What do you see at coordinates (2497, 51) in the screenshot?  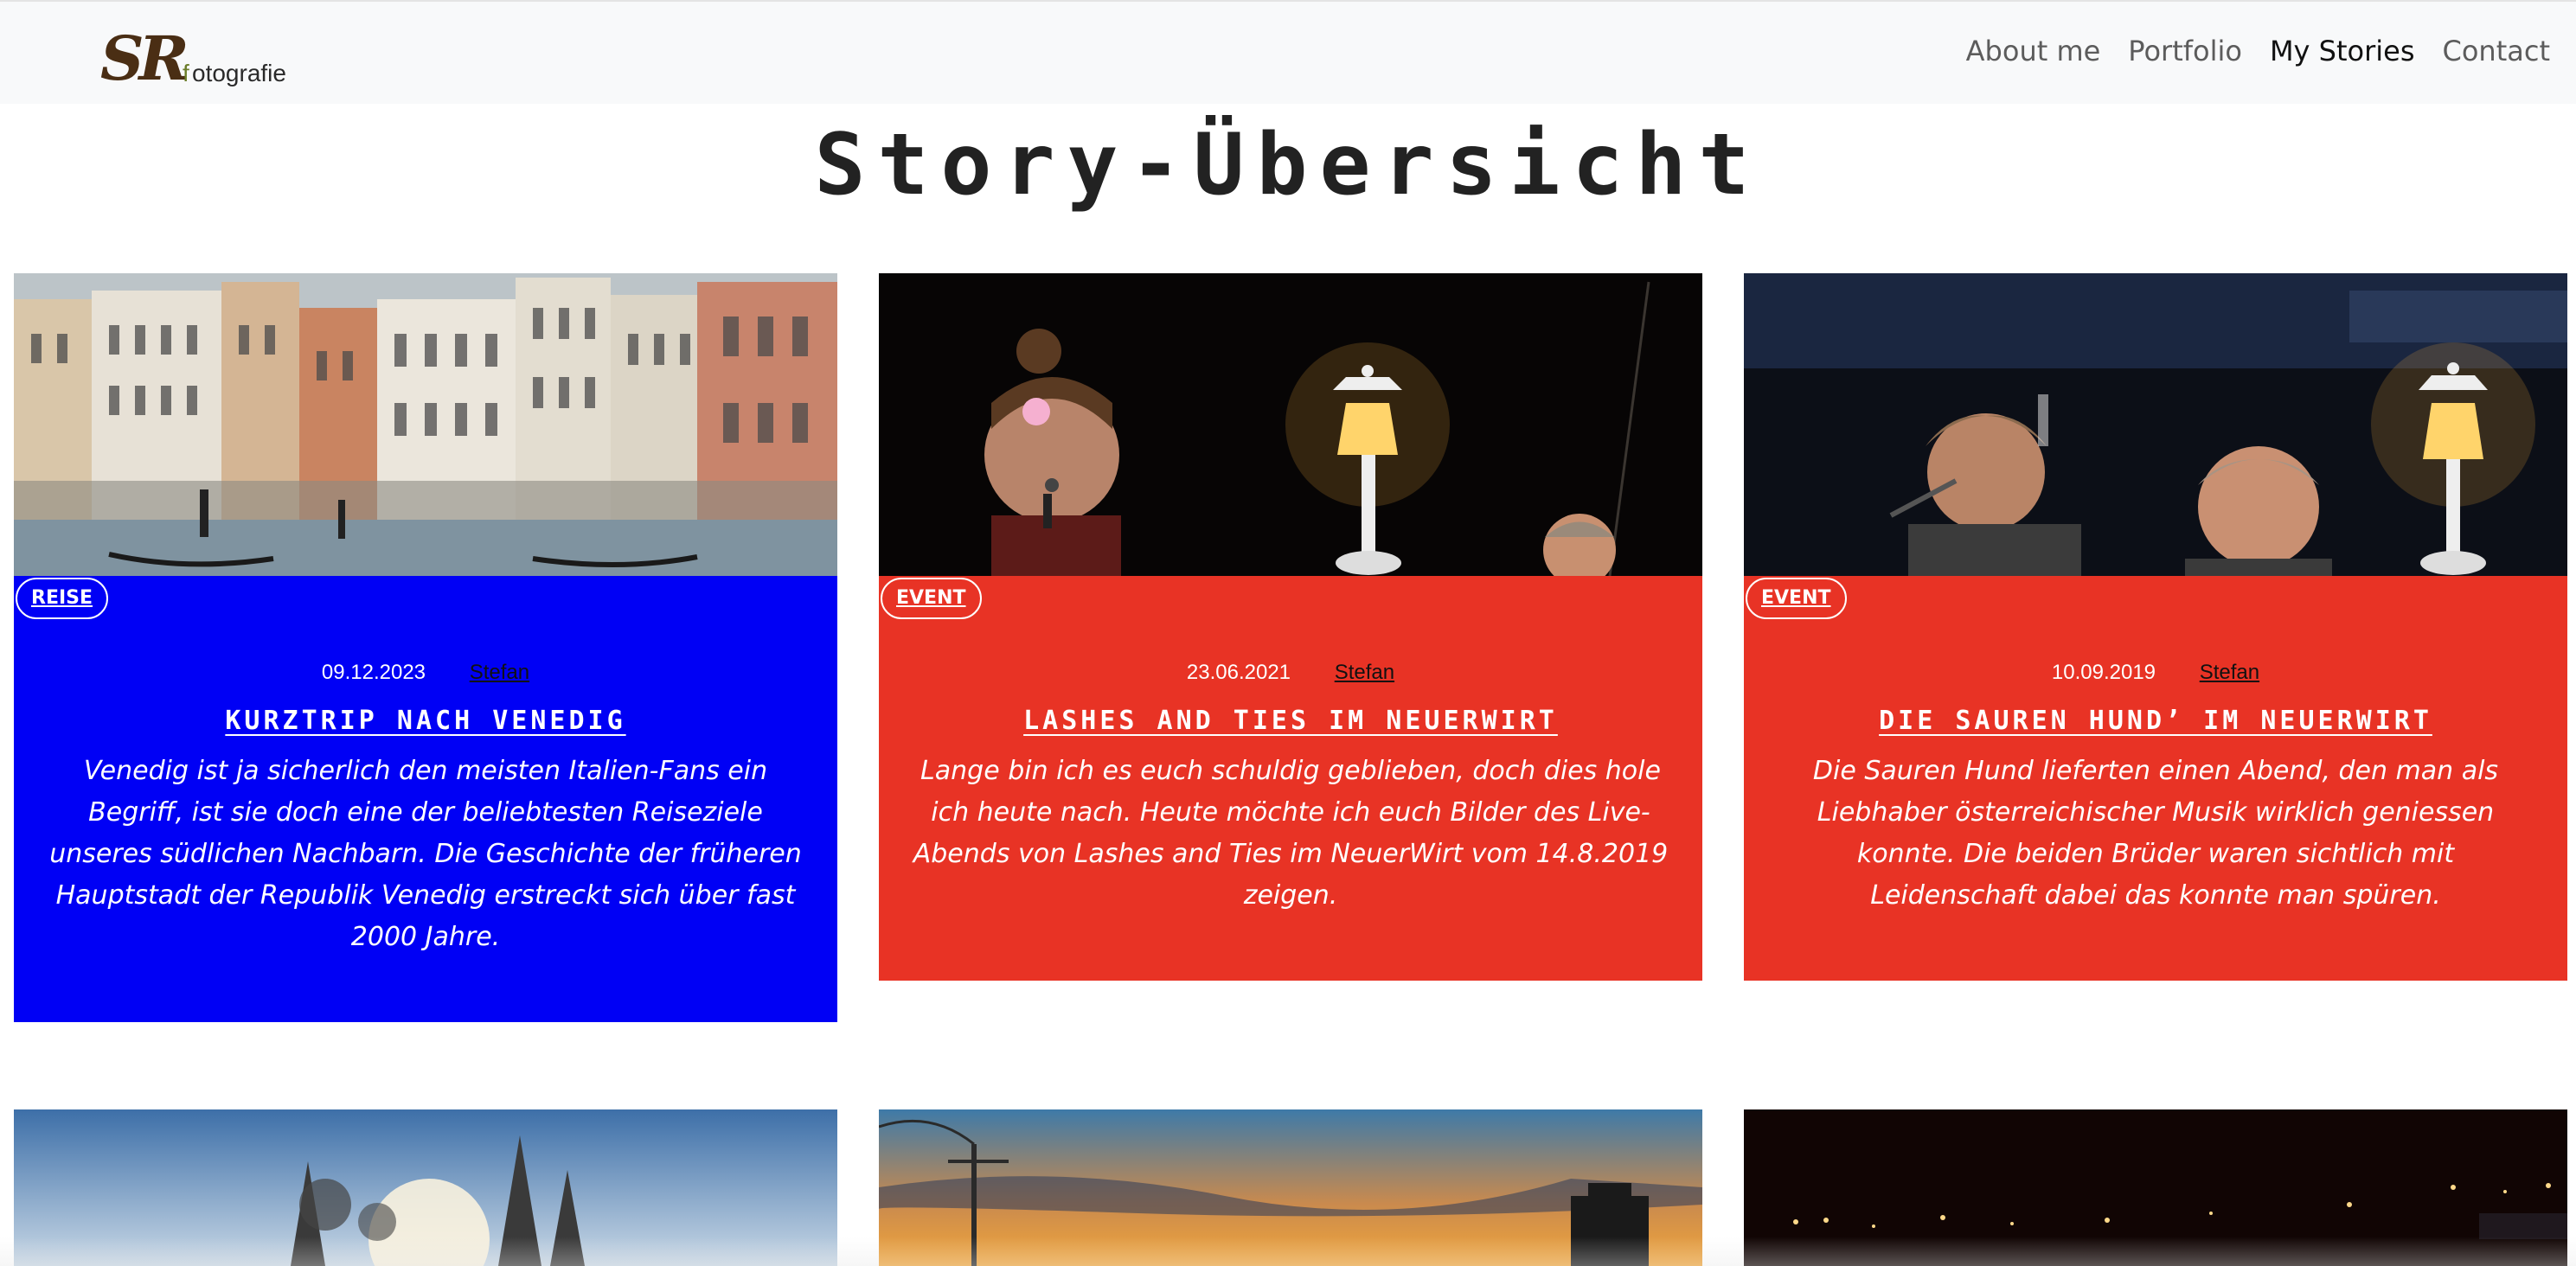 I see `nav-contact: Contact` at bounding box center [2497, 51].